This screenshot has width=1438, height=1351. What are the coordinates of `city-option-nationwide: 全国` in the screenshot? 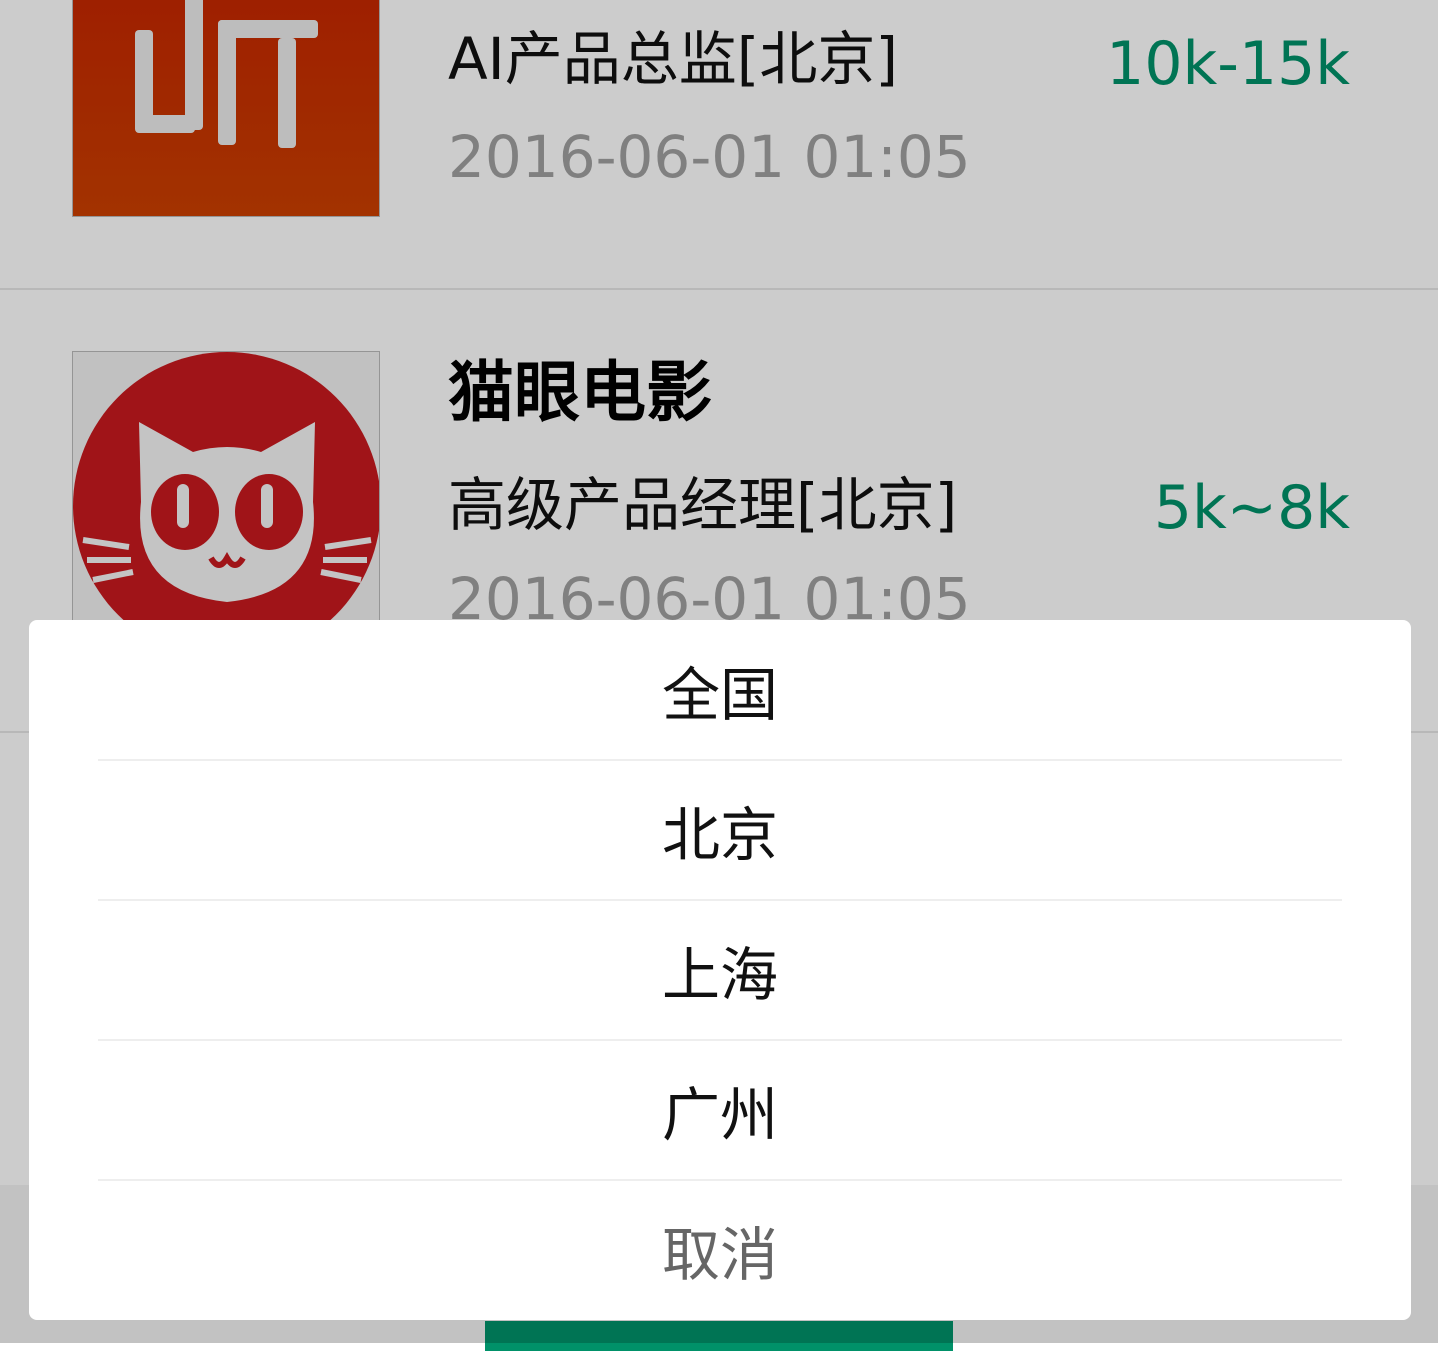 It's located at (720, 690).